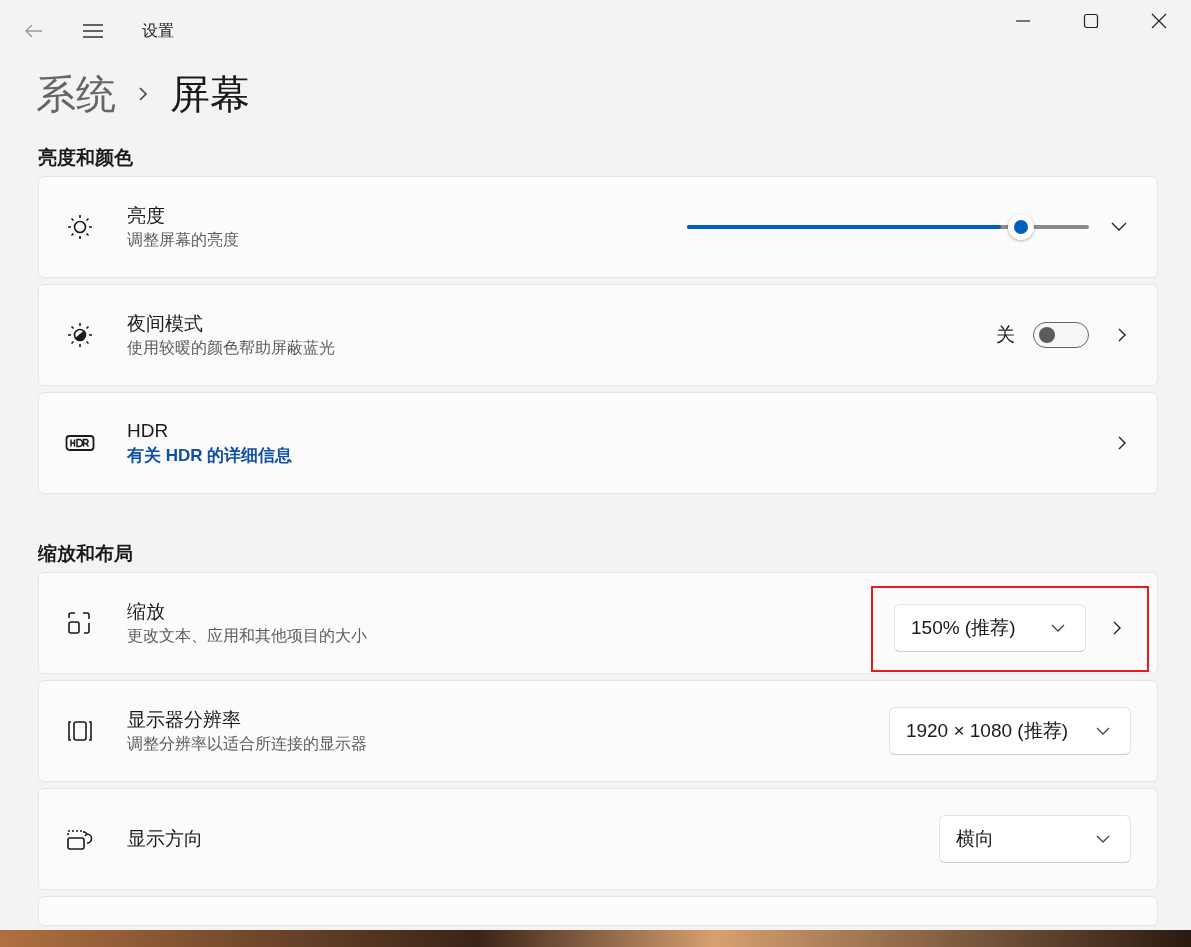 The height and width of the screenshot is (947, 1191). What do you see at coordinates (247, 636) in the screenshot?
I see `setting-description: 更改文本、应用和其他项目的大小` at bounding box center [247, 636].